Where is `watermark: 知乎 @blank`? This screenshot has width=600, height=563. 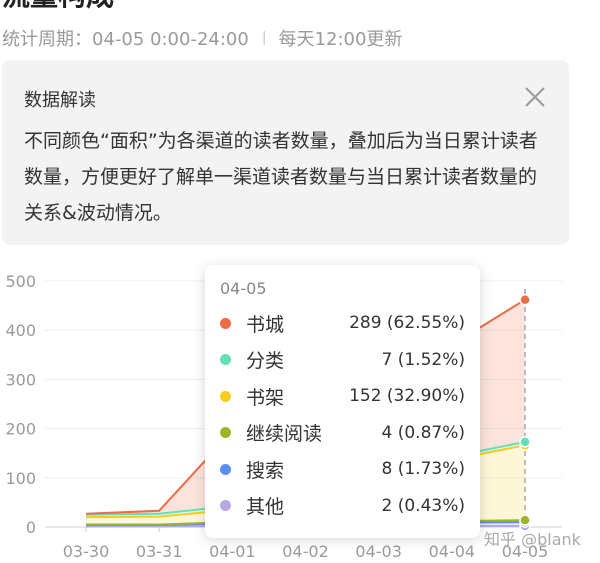 watermark: 知乎 @blank is located at coordinates (532, 539).